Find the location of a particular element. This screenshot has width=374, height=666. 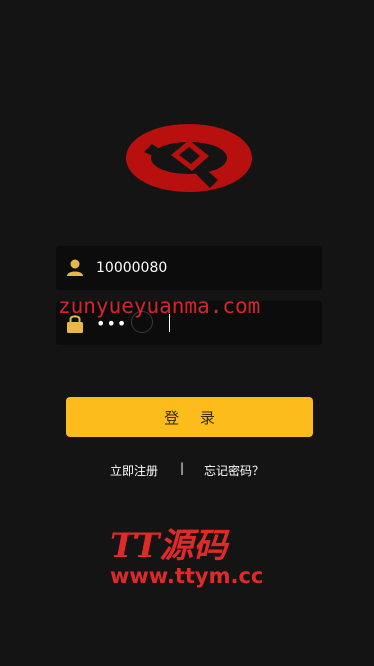

watermark-logo: TT源码 is located at coordinates (169, 546).